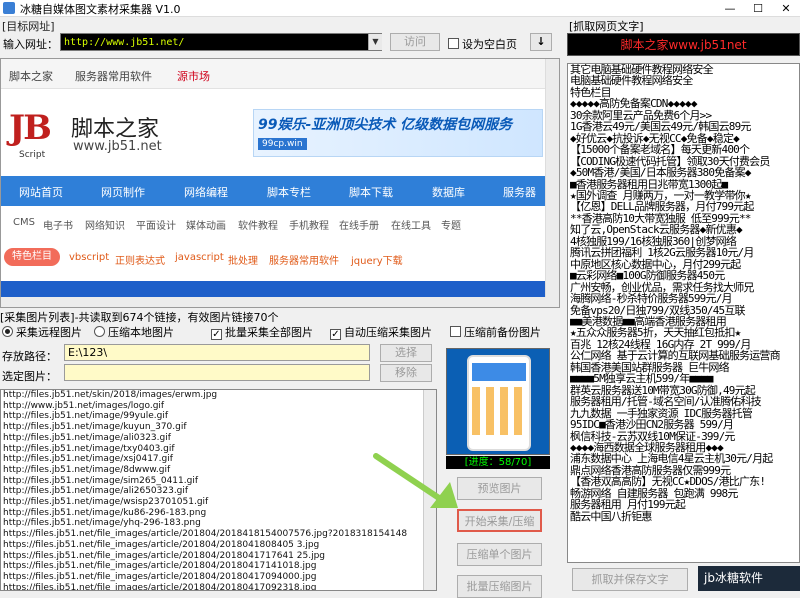 The image size is (800, 598). What do you see at coordinates (388, 332) in the screenshot?
I see `auto-compress-label: 自动压缩采集图片` at bounding box center [388, 332].